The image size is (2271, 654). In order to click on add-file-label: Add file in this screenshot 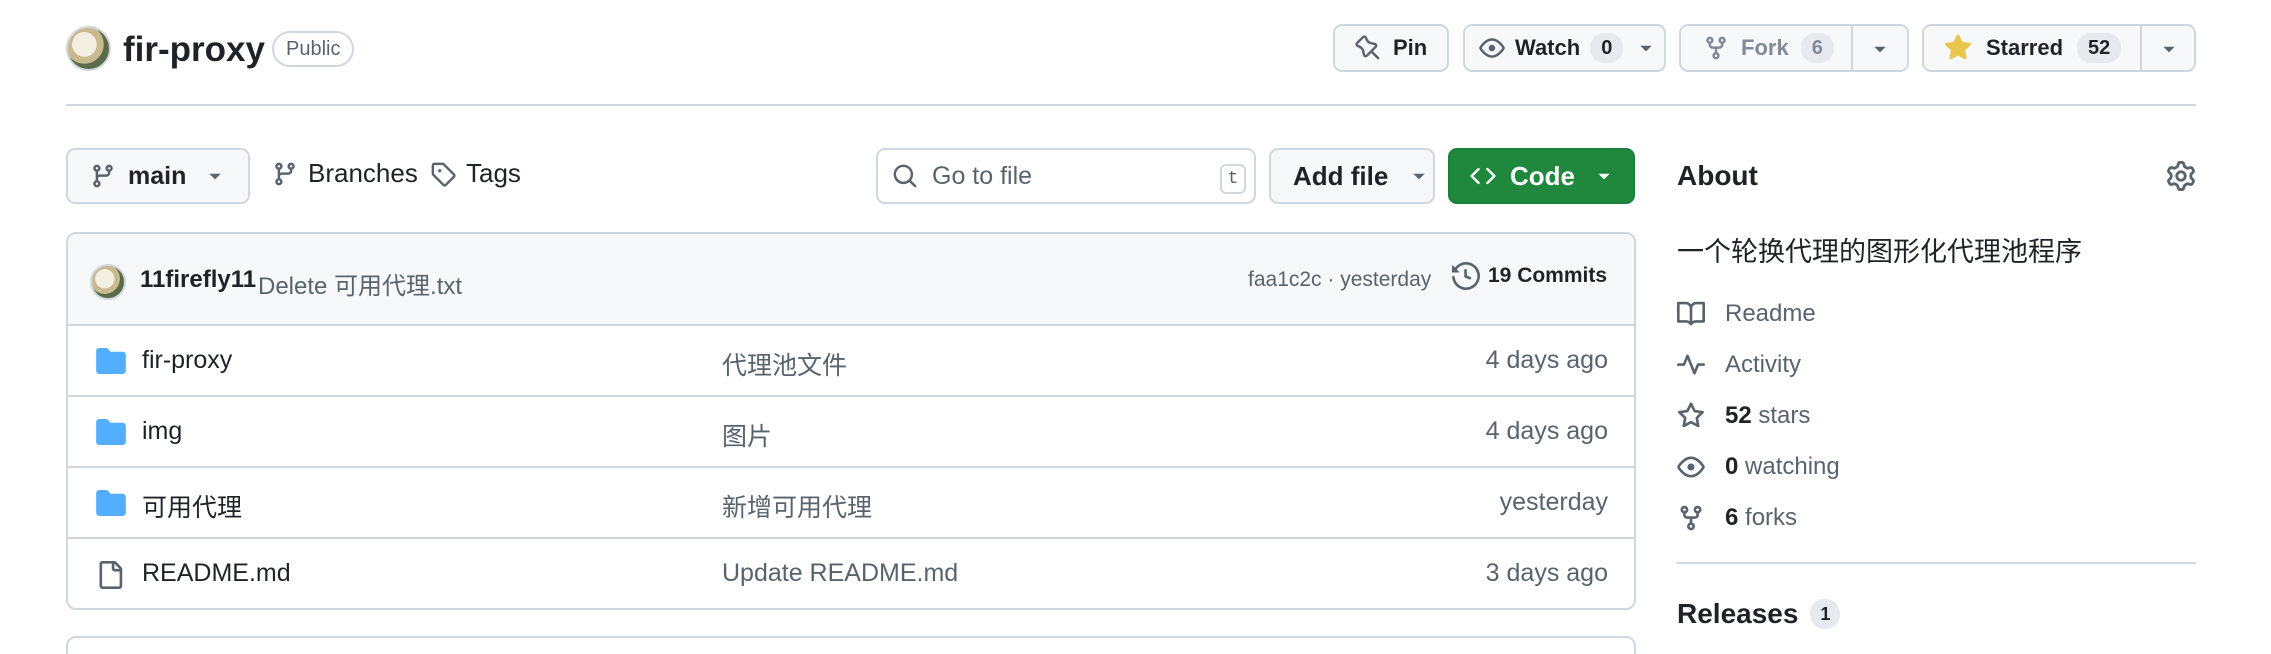, I will do `click(1341, 175)`.